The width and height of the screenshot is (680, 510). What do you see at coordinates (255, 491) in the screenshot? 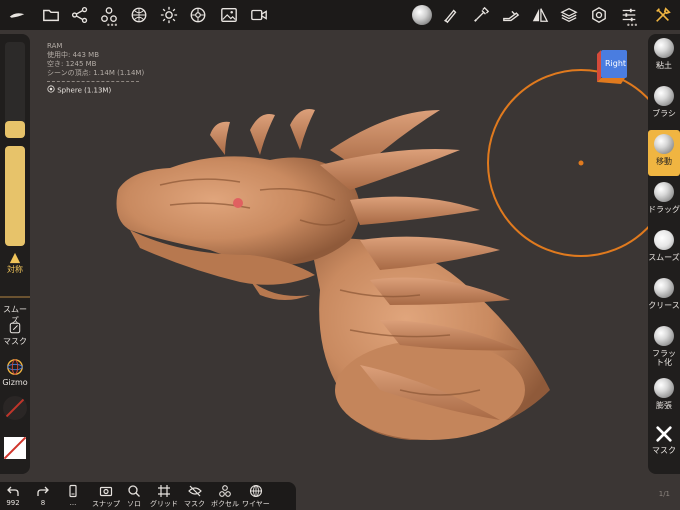
I see `wireframe-icon` at bounding box center [255, 491].